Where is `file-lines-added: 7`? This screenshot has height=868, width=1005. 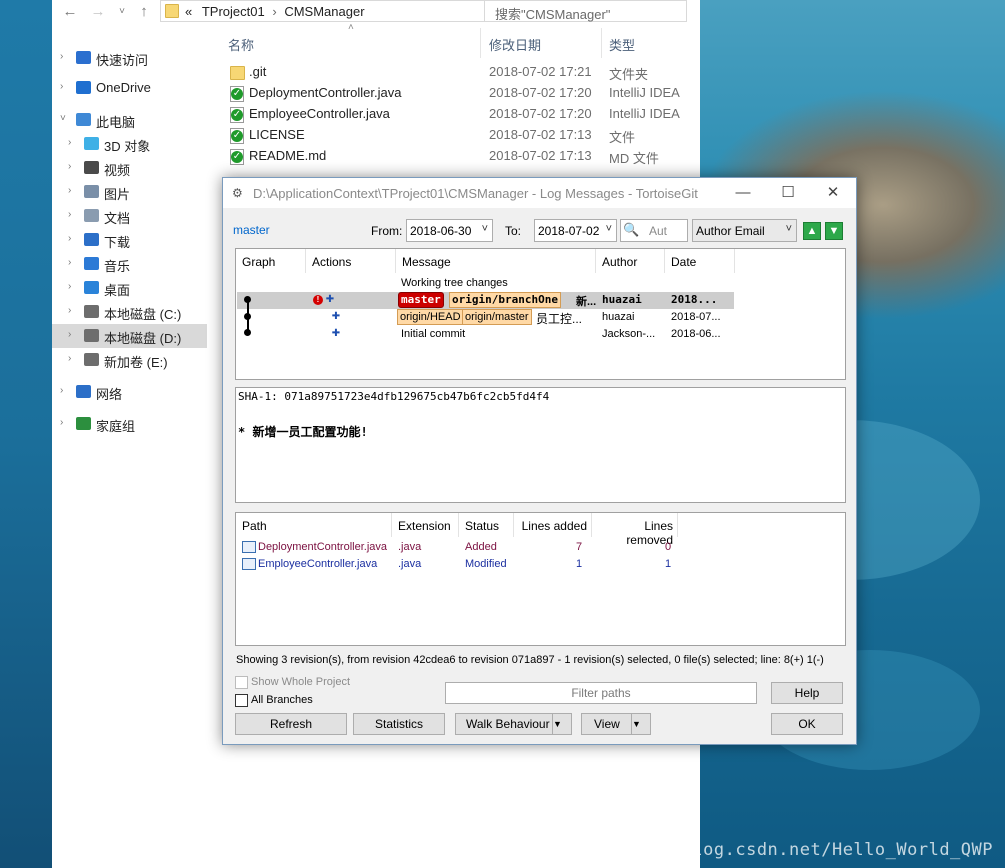
file-lines-added: 7 is located at coordinates (579, 547).